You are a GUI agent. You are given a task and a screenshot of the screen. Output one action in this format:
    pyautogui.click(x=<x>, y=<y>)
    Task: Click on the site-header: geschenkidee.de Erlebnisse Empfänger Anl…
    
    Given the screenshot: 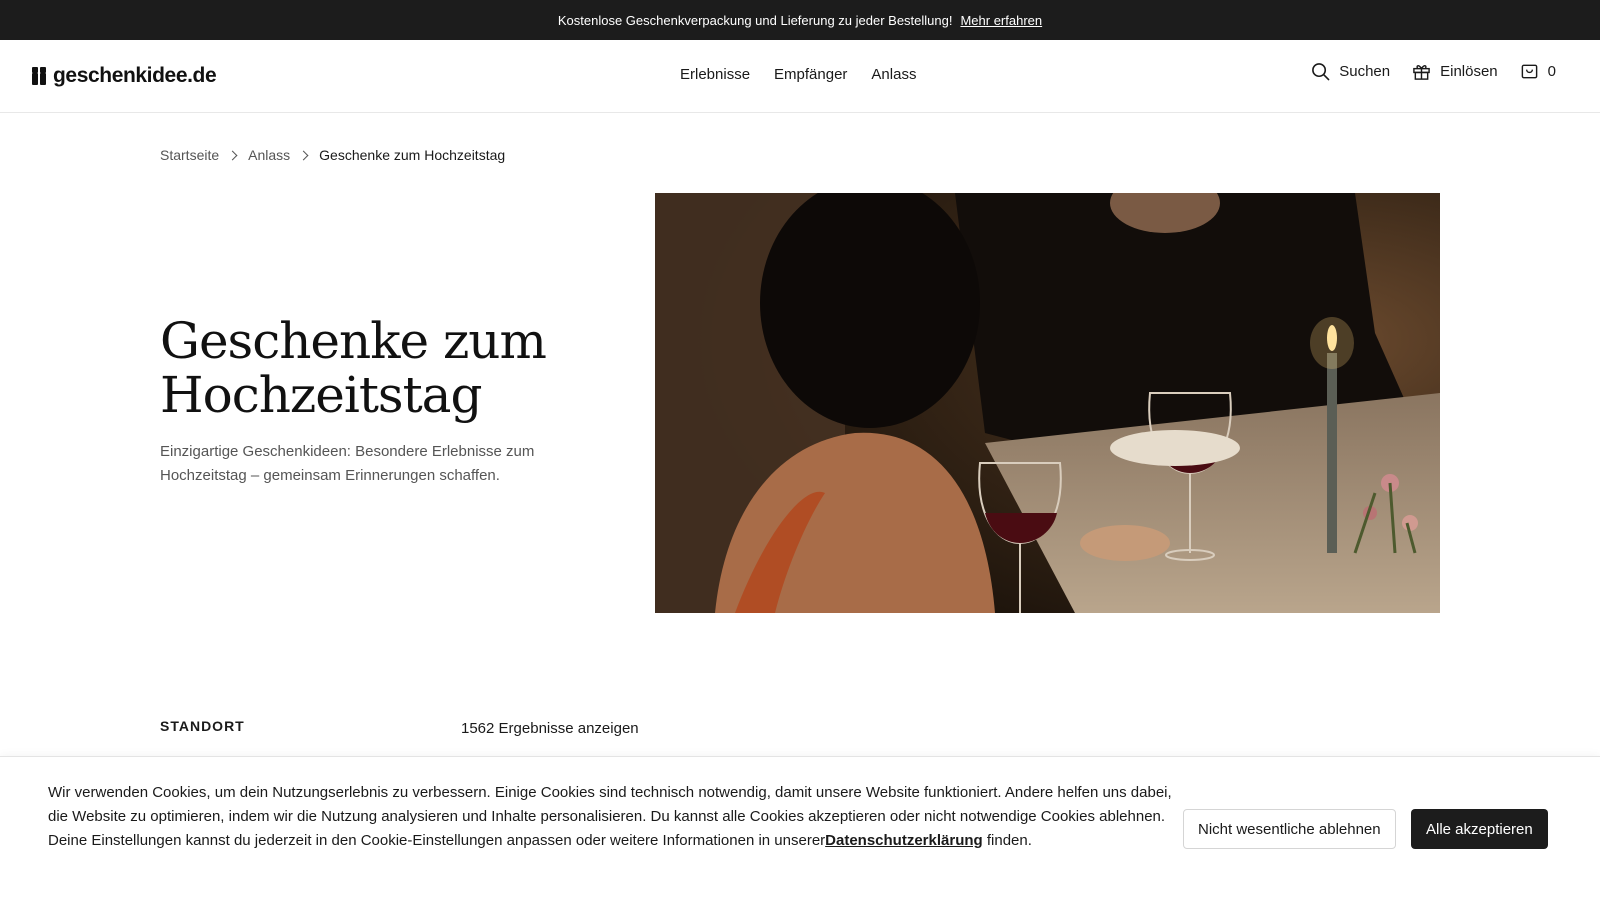 What is the action you would take?
    pyautogui.click(x=800, y=76)
    